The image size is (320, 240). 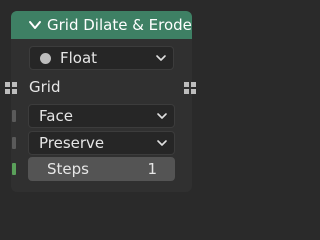 I want to click on data-type-label: Float, so click(x=79, y=58).